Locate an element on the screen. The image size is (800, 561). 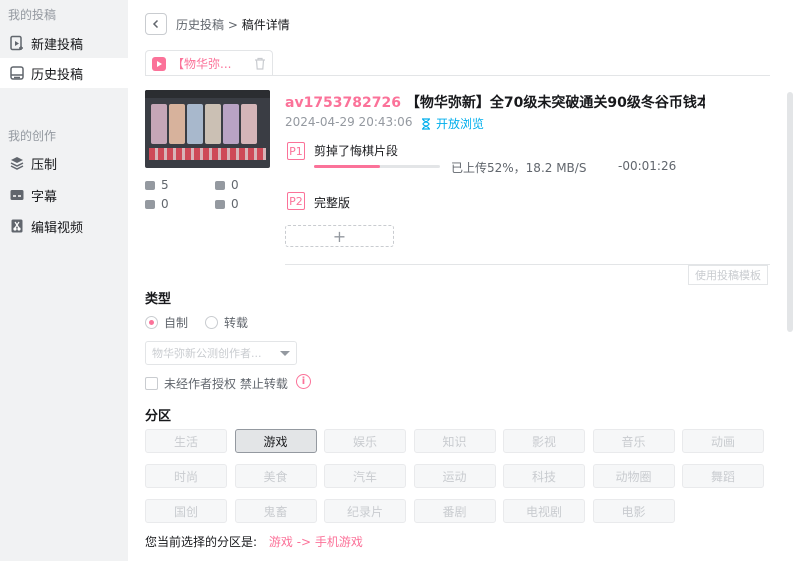
breadcrumb-current: 稿件详情 is located at coordinates (265, 25).